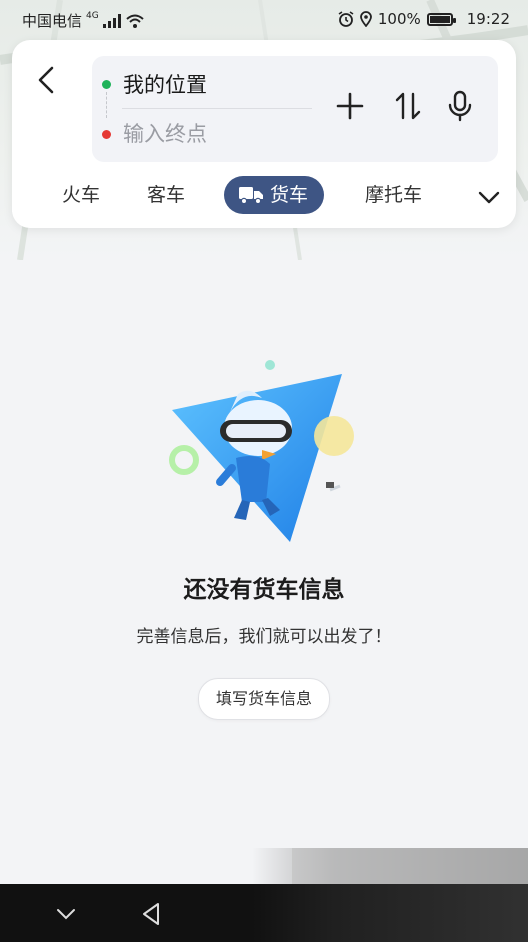 This screenshot has height=942, width=528. What do you see at coordinates (213, 134) in the screenshot?
I see `destination-input` at bounding box center [213, 134].